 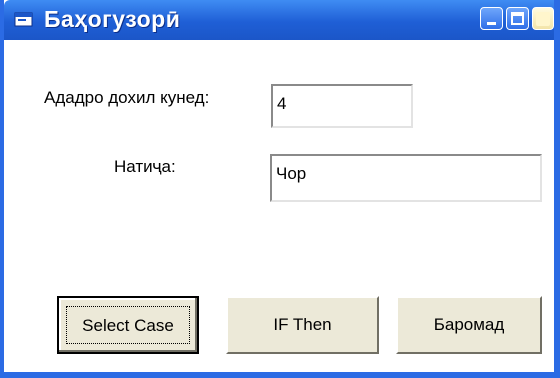 What do you see at coordinates (24, 19) in the screenshot?
I see `app-window-icon` at bounding box center [24, 19].